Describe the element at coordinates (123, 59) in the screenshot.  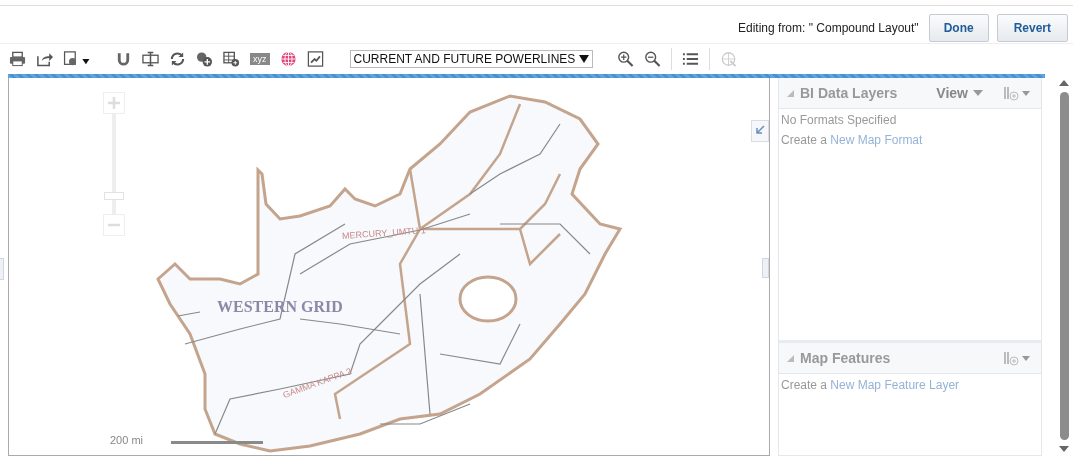
I see `magnet-icon` at that location.